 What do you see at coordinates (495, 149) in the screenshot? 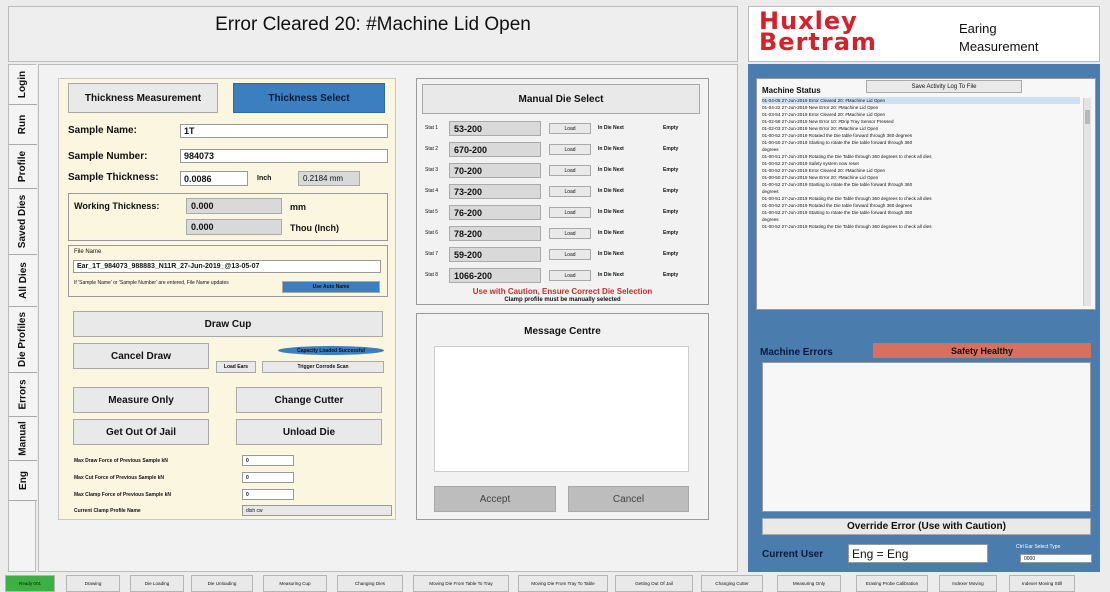
I see `die-station-value: 670-200` at bounding box center [495, 149].